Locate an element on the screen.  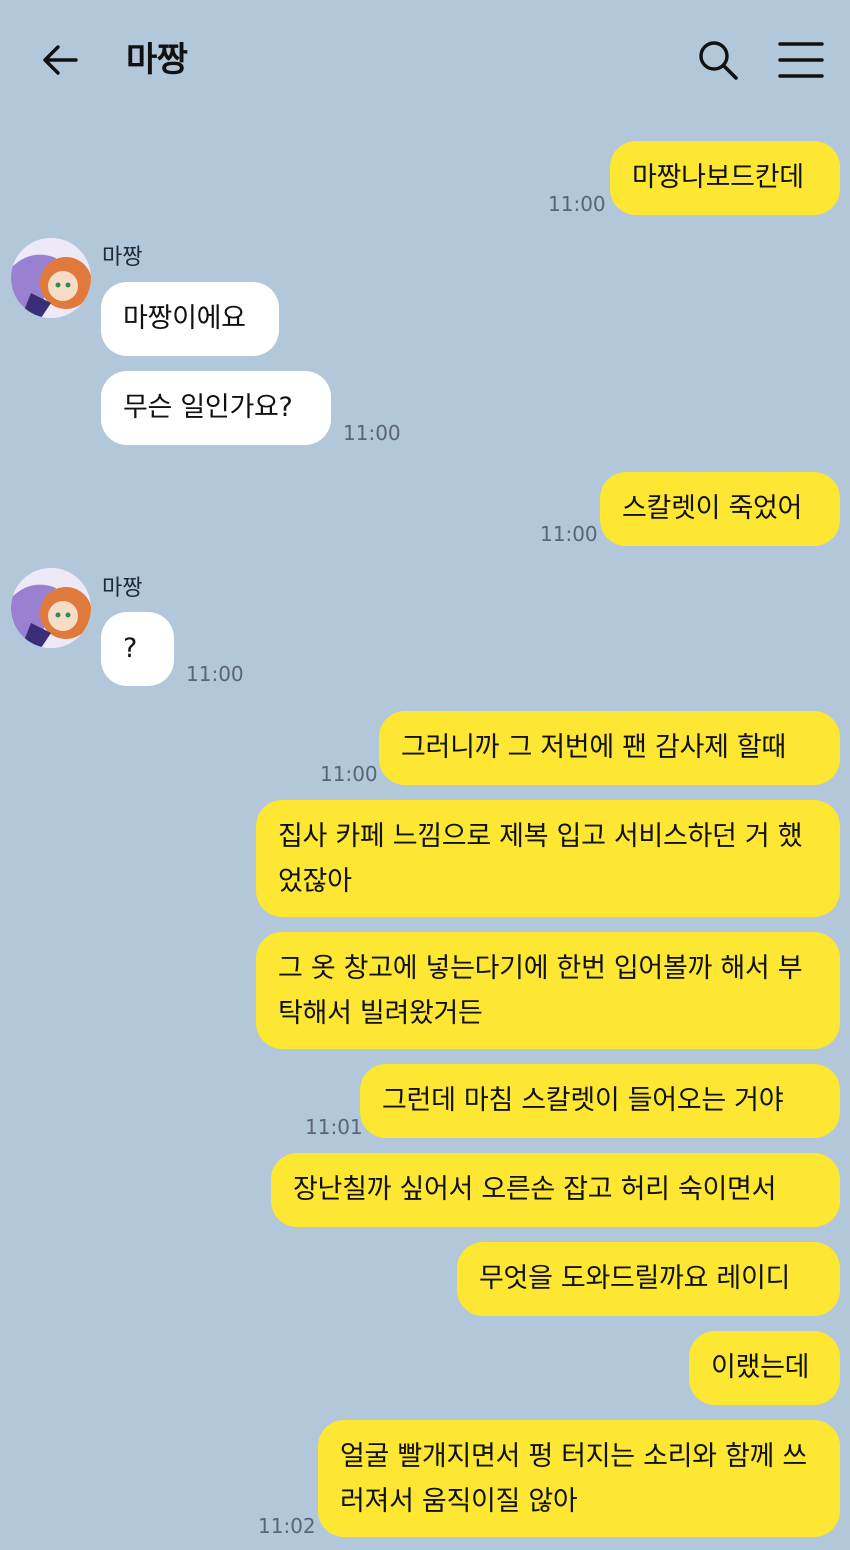
back-button is located at coordinates (60, 60).